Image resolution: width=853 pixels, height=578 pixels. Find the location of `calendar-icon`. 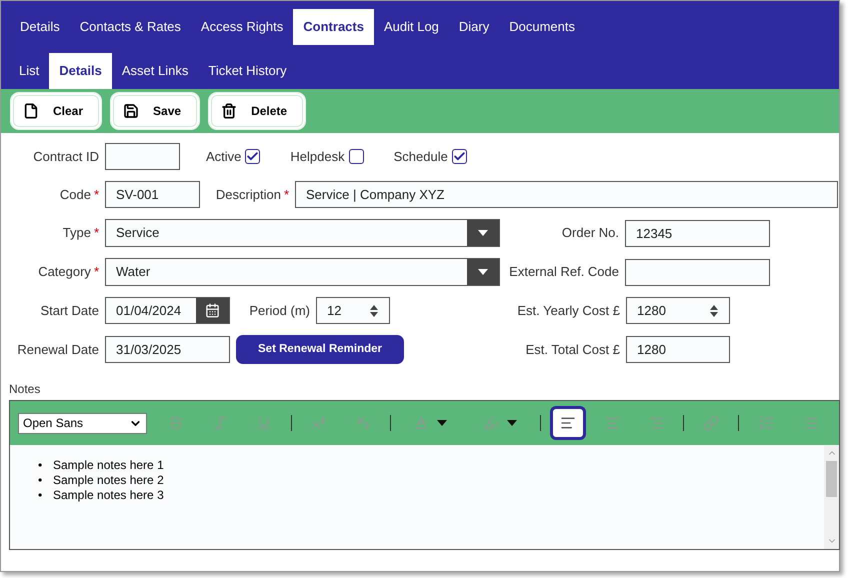

calendar-icon is located at coordinates (212, 310).